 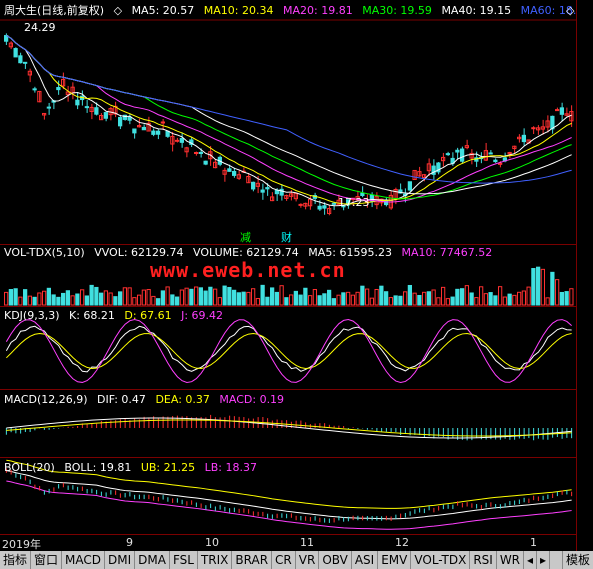 What do you see at coordinates (354, 202) in the screenshot?
I see `low-price-label: 17.23` at bounding box center [354, 202].